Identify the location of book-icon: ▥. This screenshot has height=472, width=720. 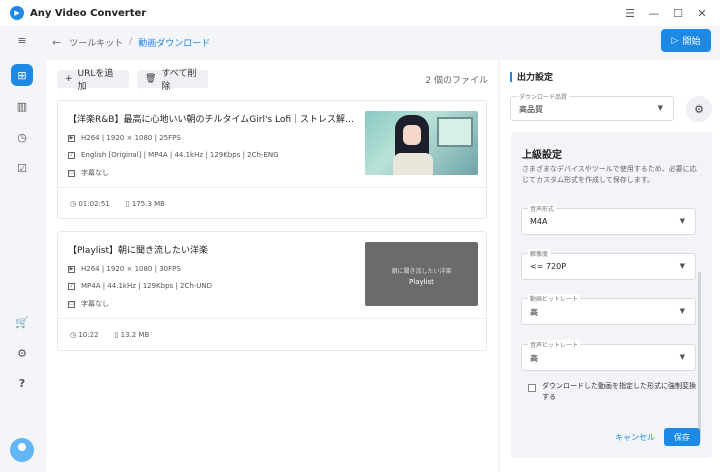
(22, 106).